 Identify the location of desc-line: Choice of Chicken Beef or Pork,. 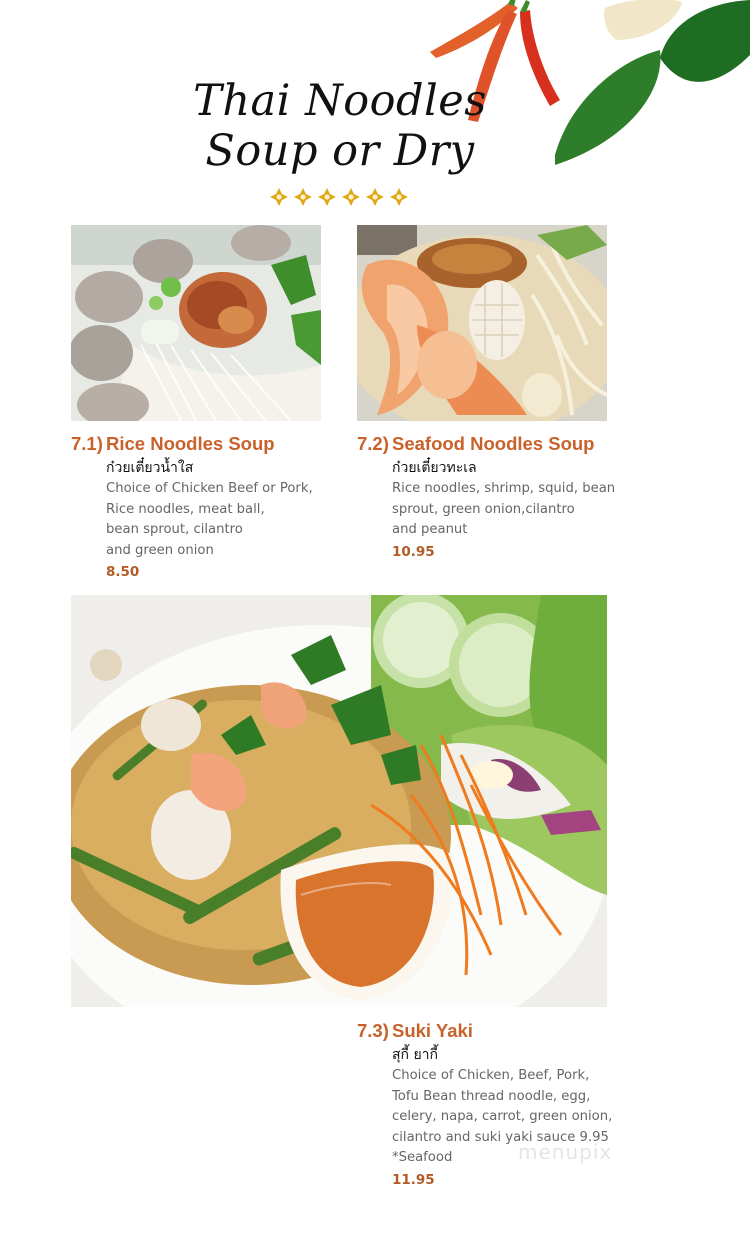
(209, 488).